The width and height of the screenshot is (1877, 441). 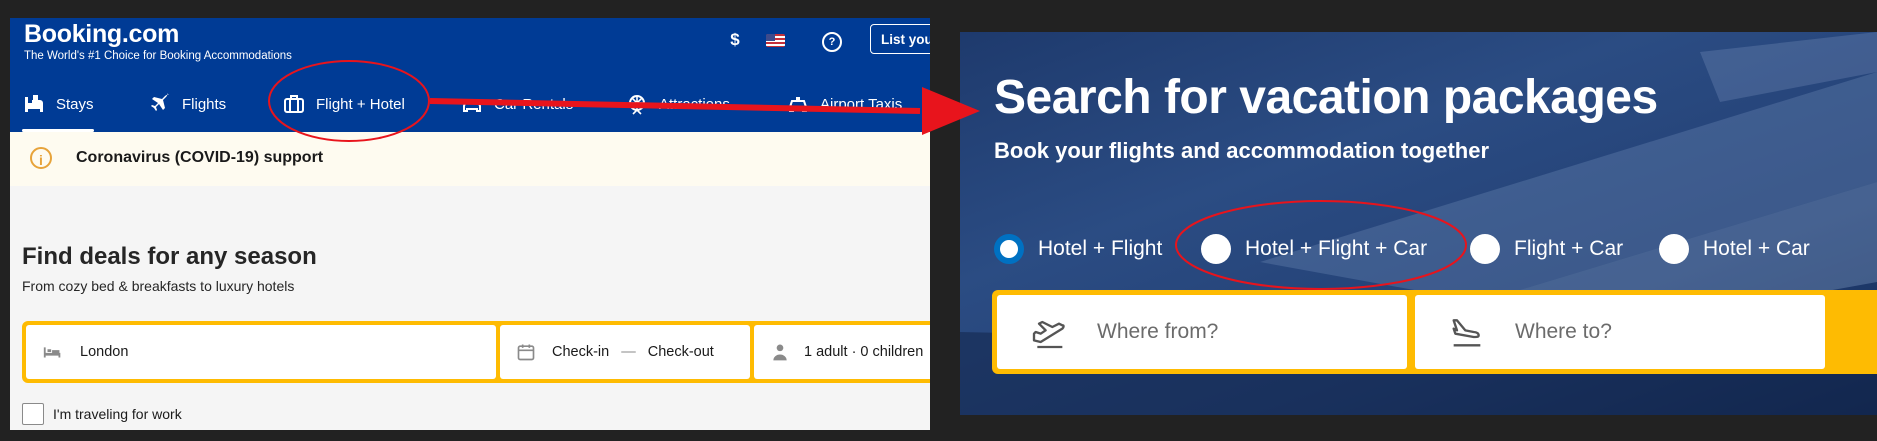 I want to click on where-to-input: Where to?, so click(x=1620, y=332).